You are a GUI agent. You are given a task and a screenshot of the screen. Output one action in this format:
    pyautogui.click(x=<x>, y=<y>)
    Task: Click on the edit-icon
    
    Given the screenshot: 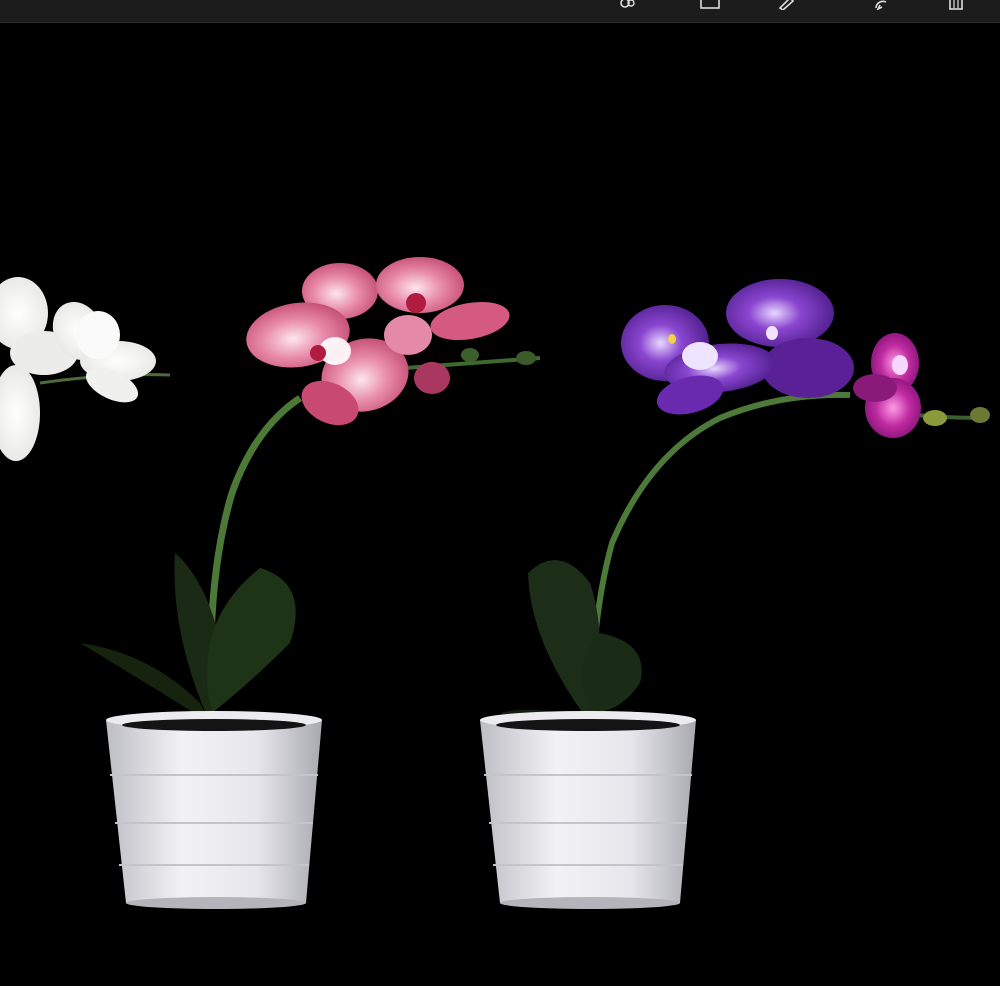 What is the action you would take?
    pyautogui.click(x=787, y=5)
    